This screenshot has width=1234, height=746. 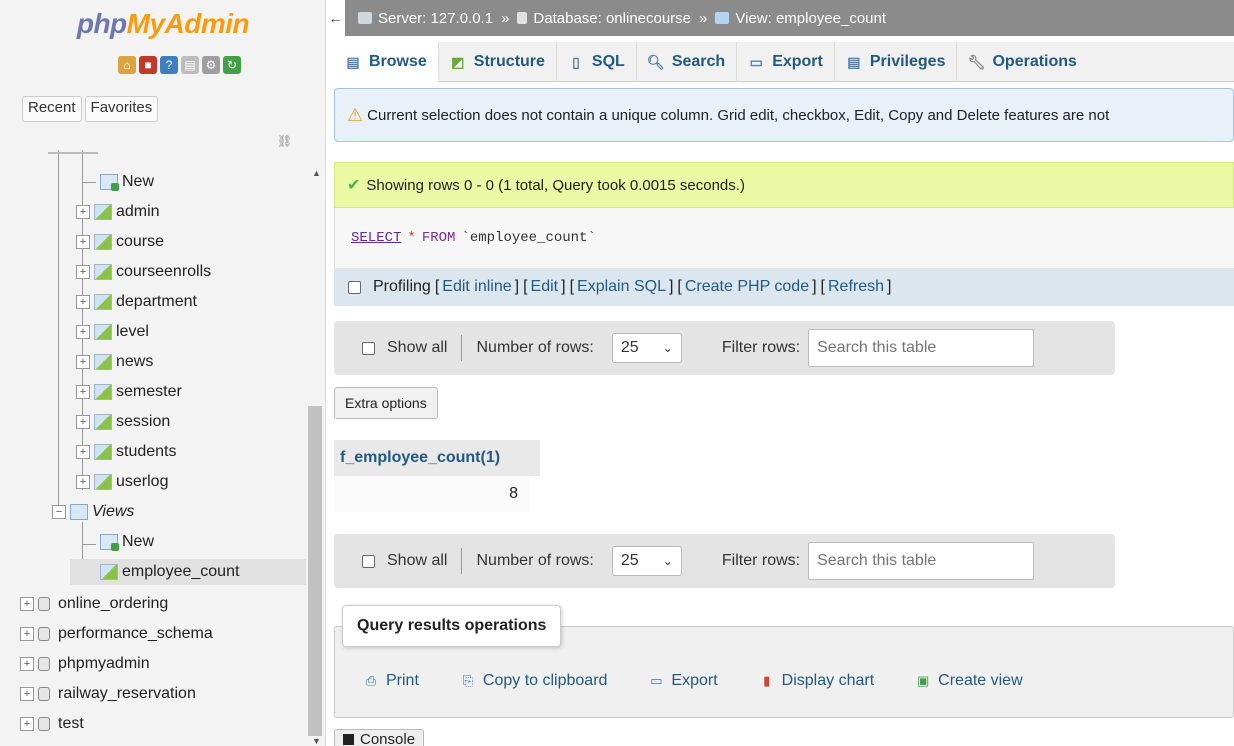 What do you see at coordinates (476, 287) in the screenshot?
I see `edit-inline-link: Edit inline` at bounding box center [476, 287].